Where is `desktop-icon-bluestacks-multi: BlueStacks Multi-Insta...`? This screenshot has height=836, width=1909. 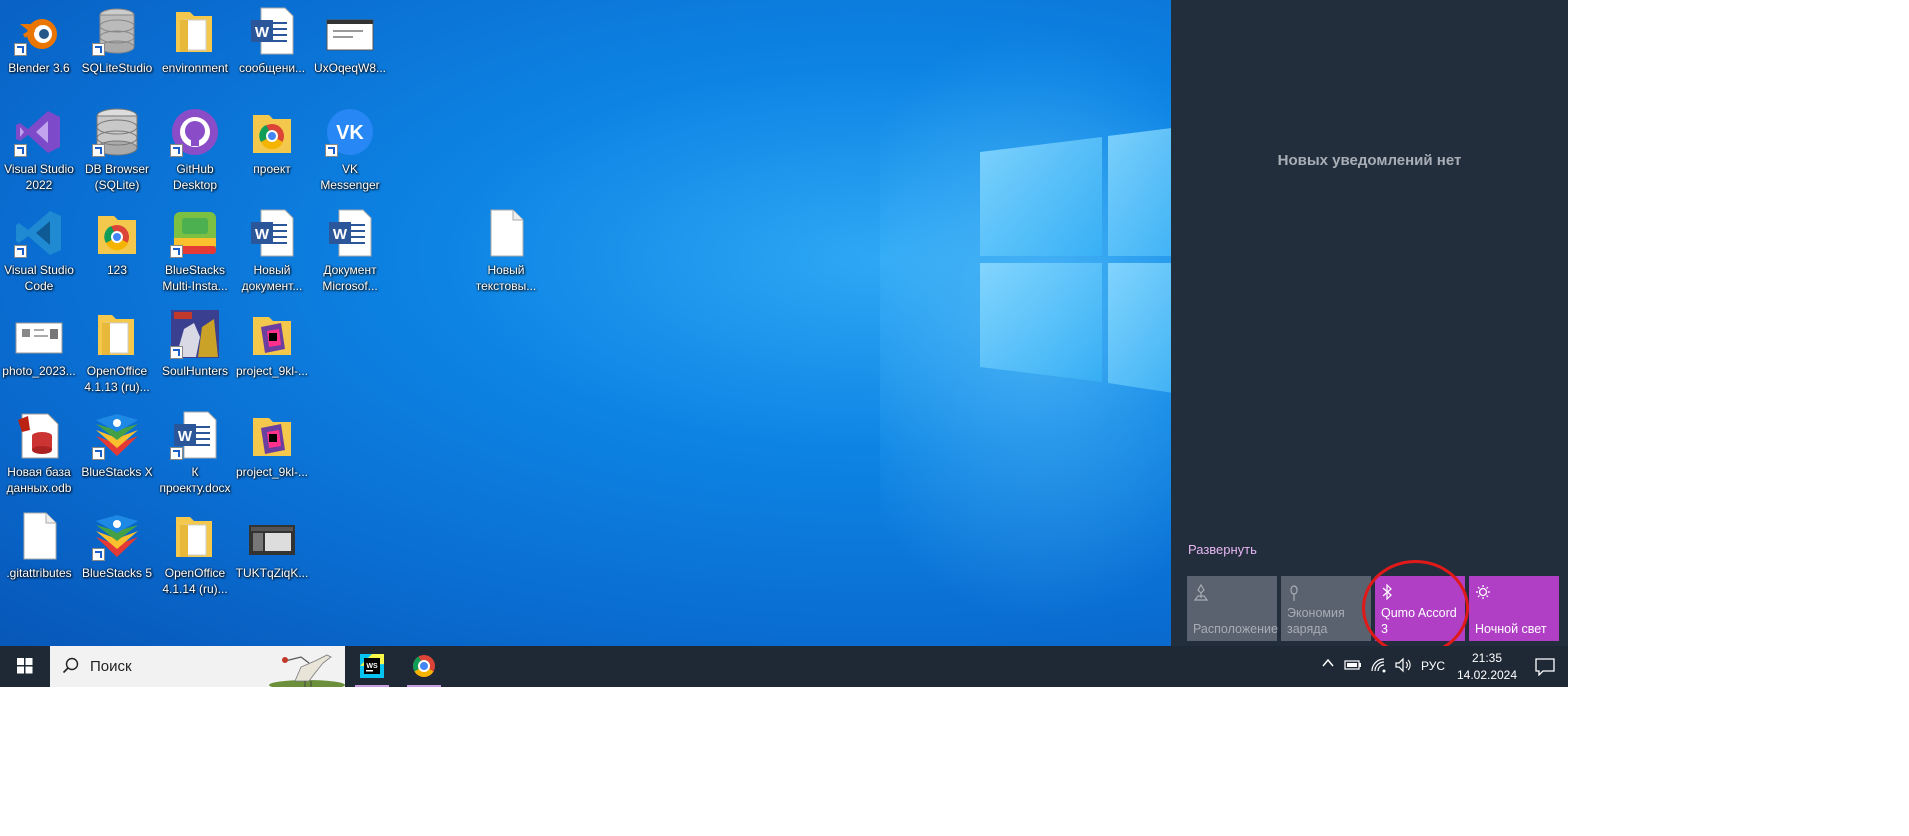
desktop-icon-bluestacks-multi: BlueStacks Multi-Insta... is located at coordinates (195, 250).